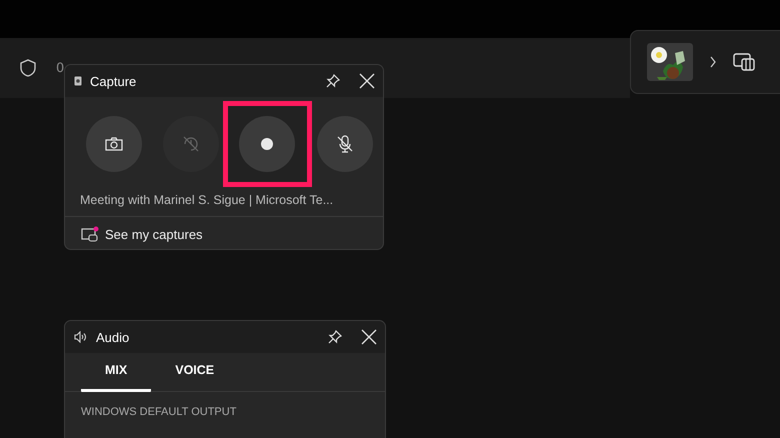 This screenshot has height=438, width=780. Describe the element at coordinates (191, 144) in the screenshot. I see `history-off-icon` at that location.